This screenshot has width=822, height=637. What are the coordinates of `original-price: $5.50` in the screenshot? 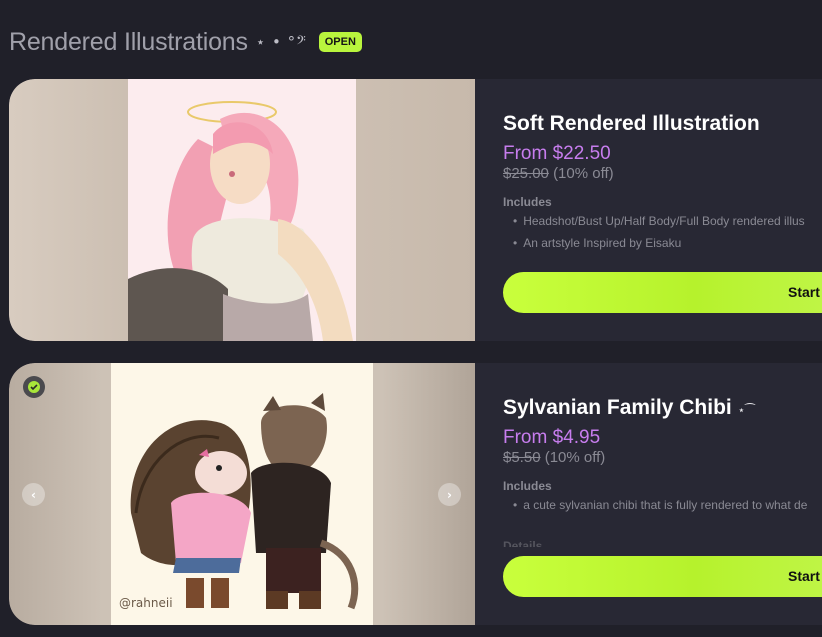 It's located at (522, 457).